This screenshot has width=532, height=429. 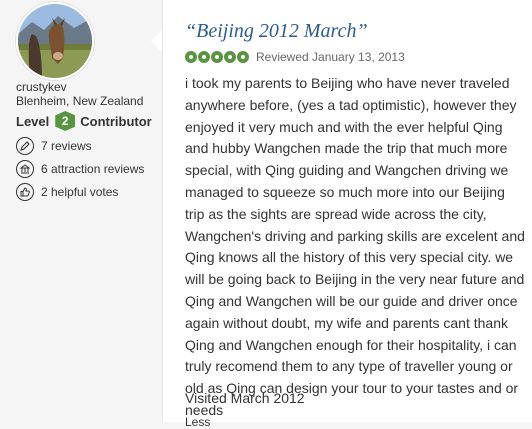 I want to click on reviewer-location: Blenheim, New Zealand, so click(x=80, y=101).